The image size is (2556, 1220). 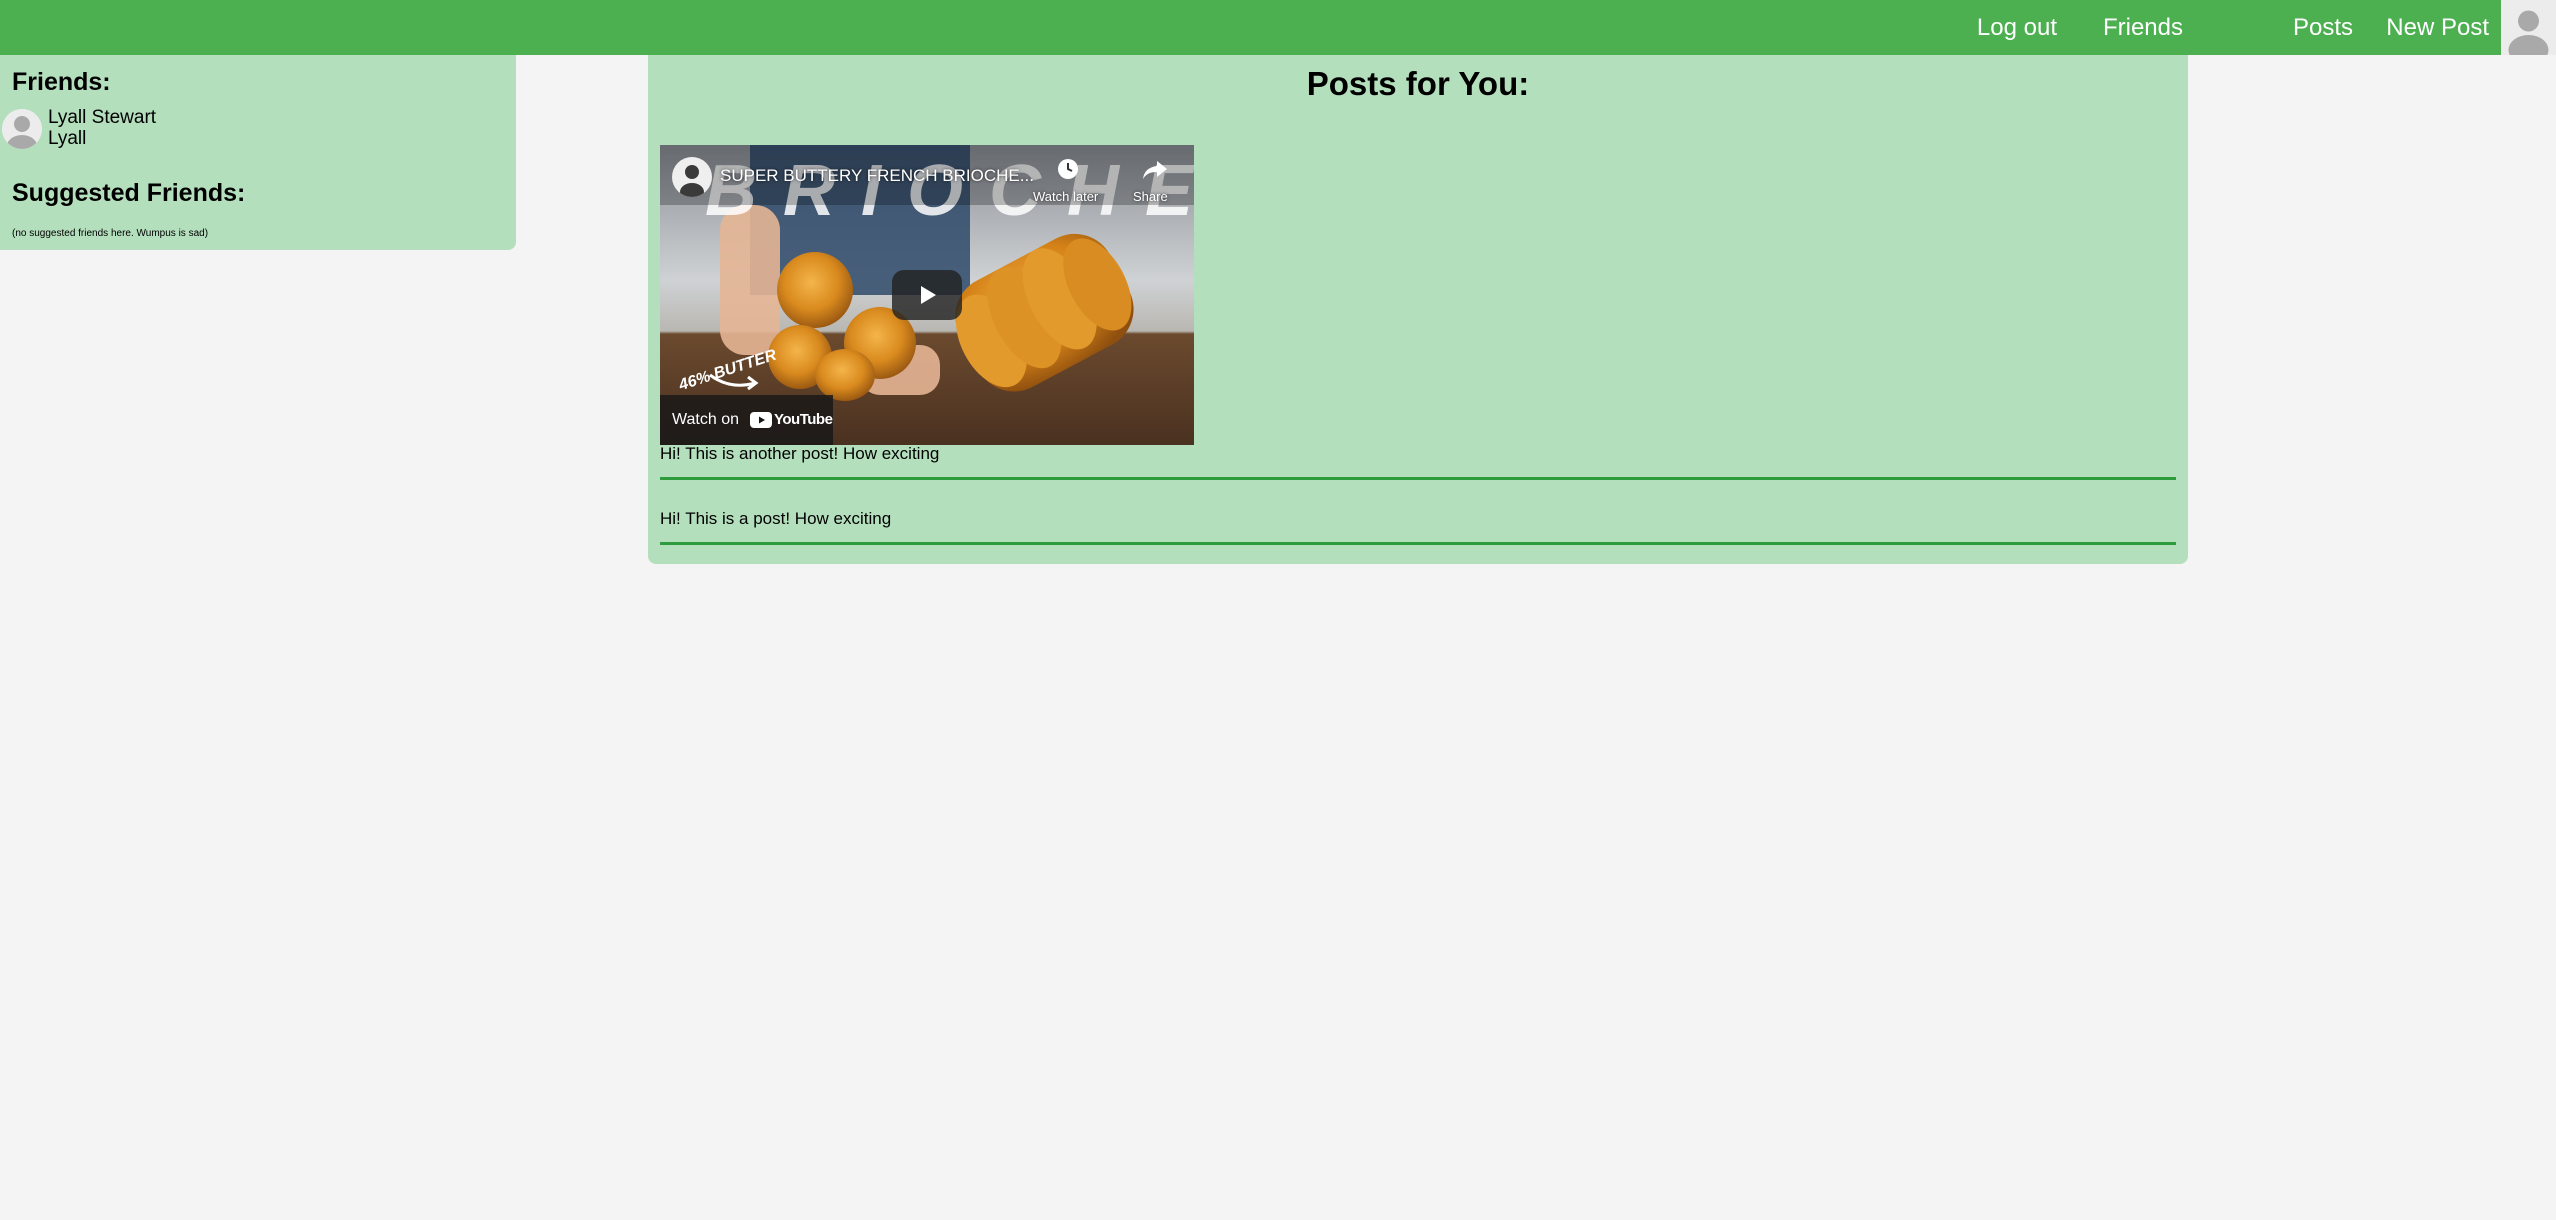 I want to click on posts-link: Posts, so click(x=2323, y=27).